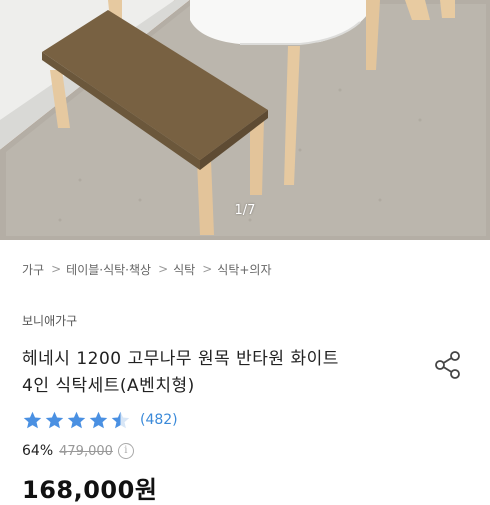  What do you see at coordinates (108, 386) in the screenshot?
I see `product-title-line2: 4인 식탁세트(A벤치형)` at bounding box center [108, 386].